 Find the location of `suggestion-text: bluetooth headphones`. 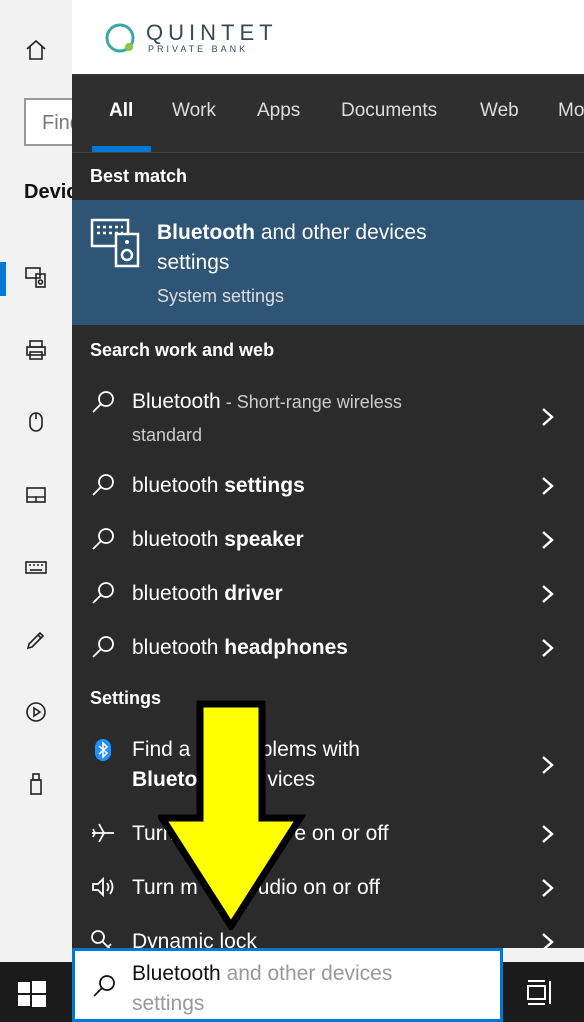

suggestion-text: bluetooth headphones is located at coordinates (240, 648).